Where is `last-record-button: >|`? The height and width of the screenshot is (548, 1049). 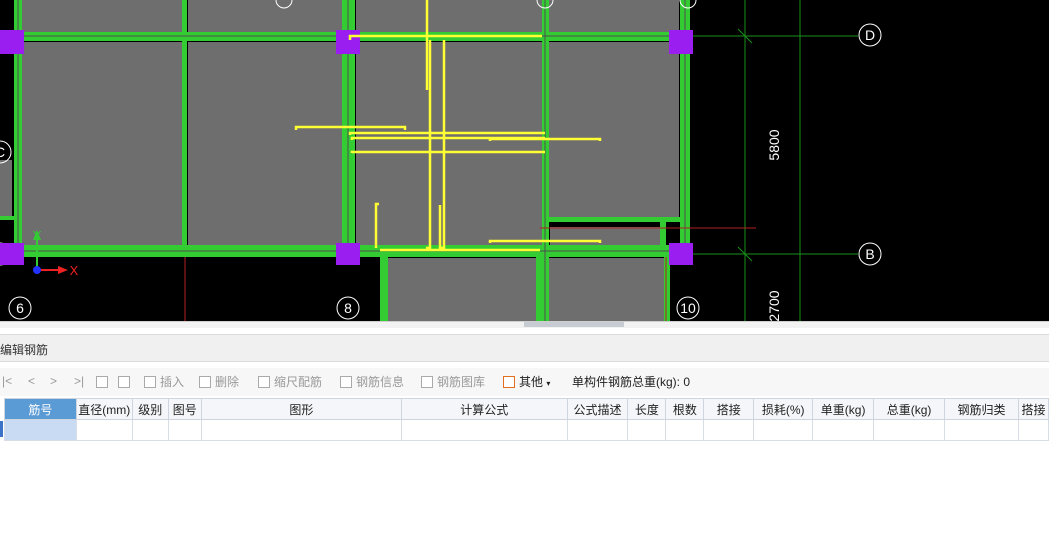 last-record-button: >| is located at coordinates (79, 381).